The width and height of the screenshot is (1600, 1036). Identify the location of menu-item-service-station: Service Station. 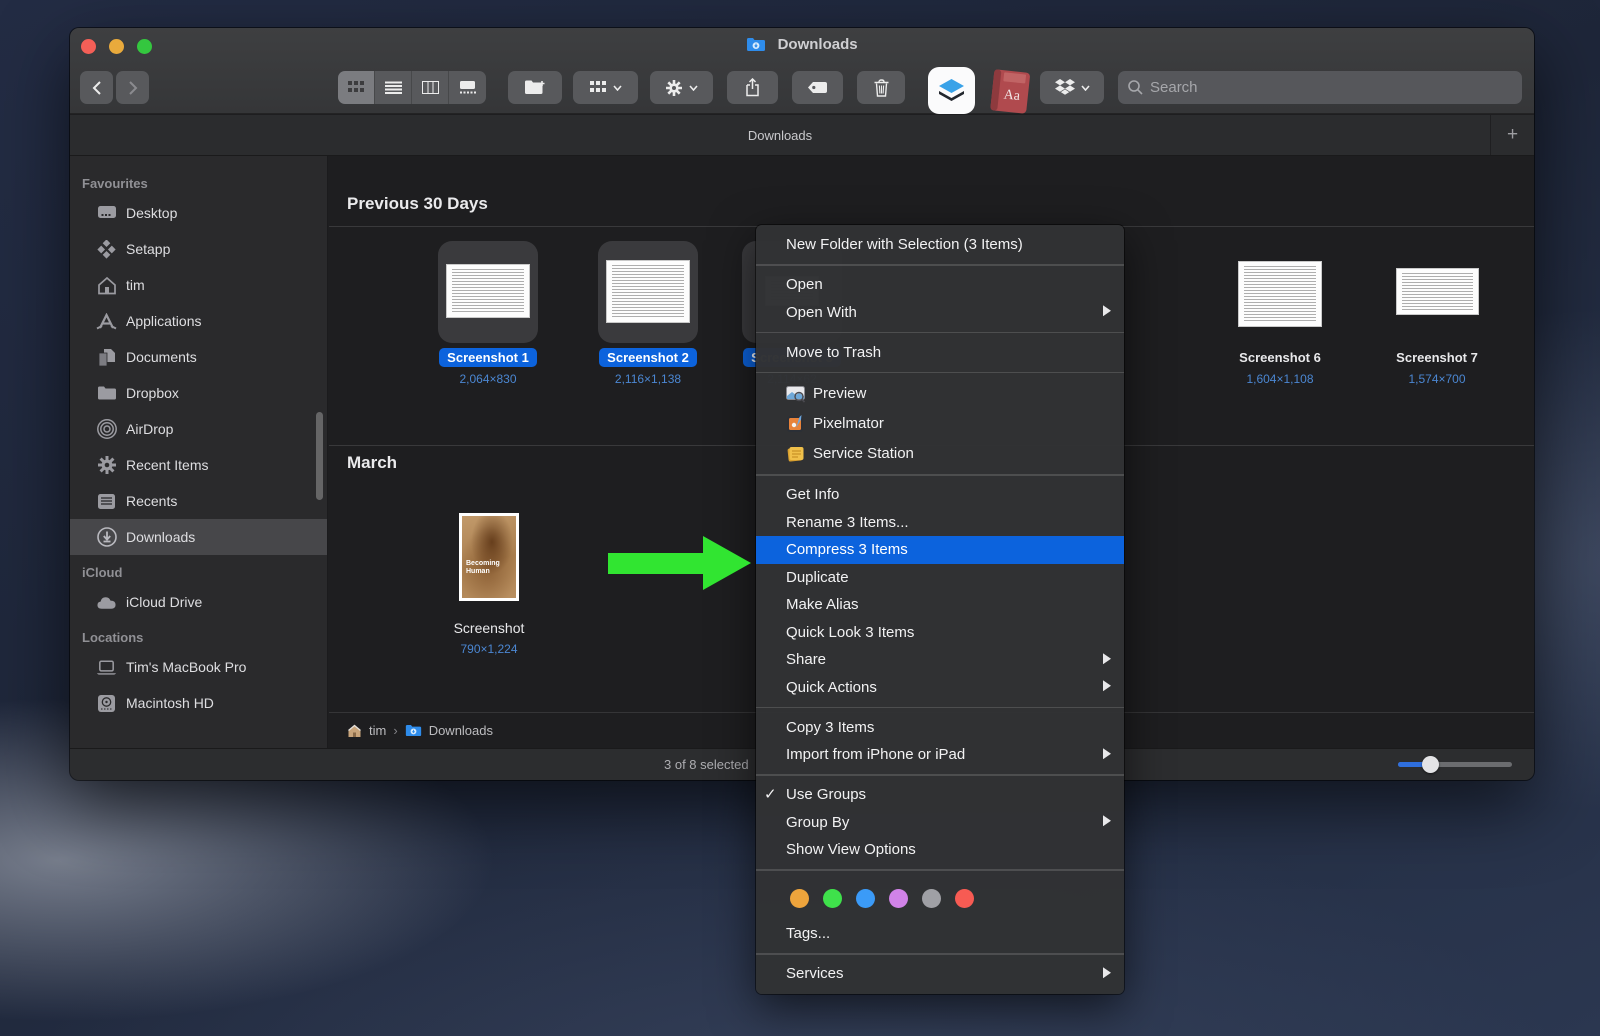
(940, 454).